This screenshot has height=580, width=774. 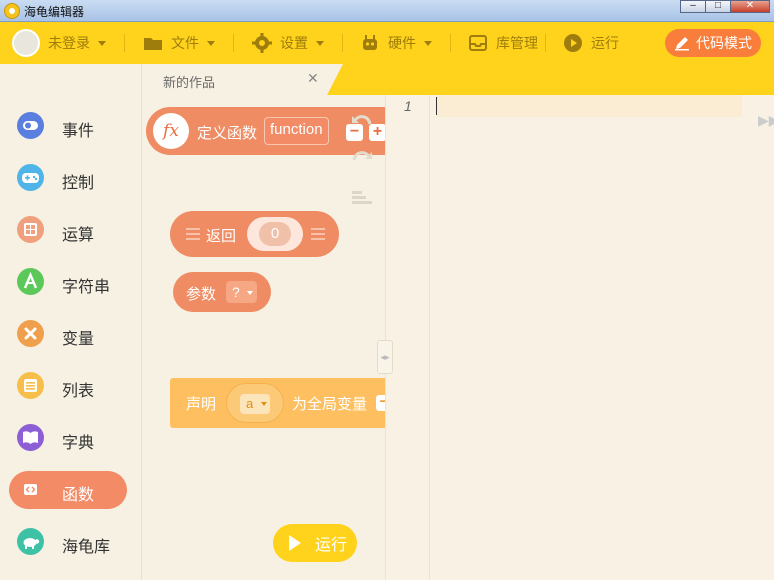 I want to click on current-line-highlight, so click(x=589, y=106).